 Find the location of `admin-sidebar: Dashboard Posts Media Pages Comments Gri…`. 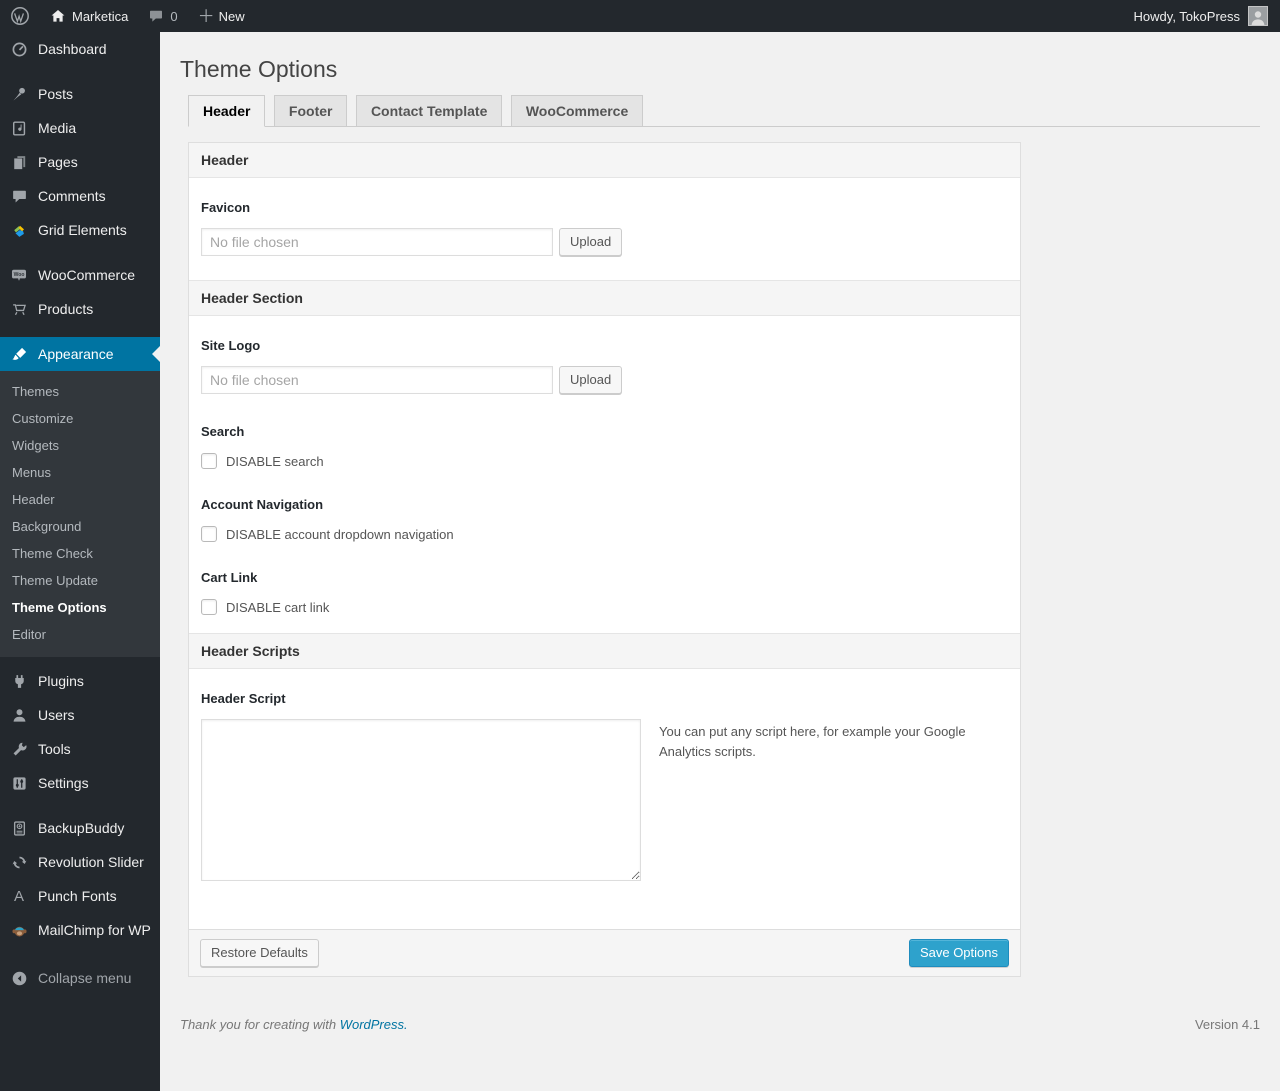

admin-sidebar: Dashboard Posts Media Pages Comments Gri… is located at coordinates (80, 561).